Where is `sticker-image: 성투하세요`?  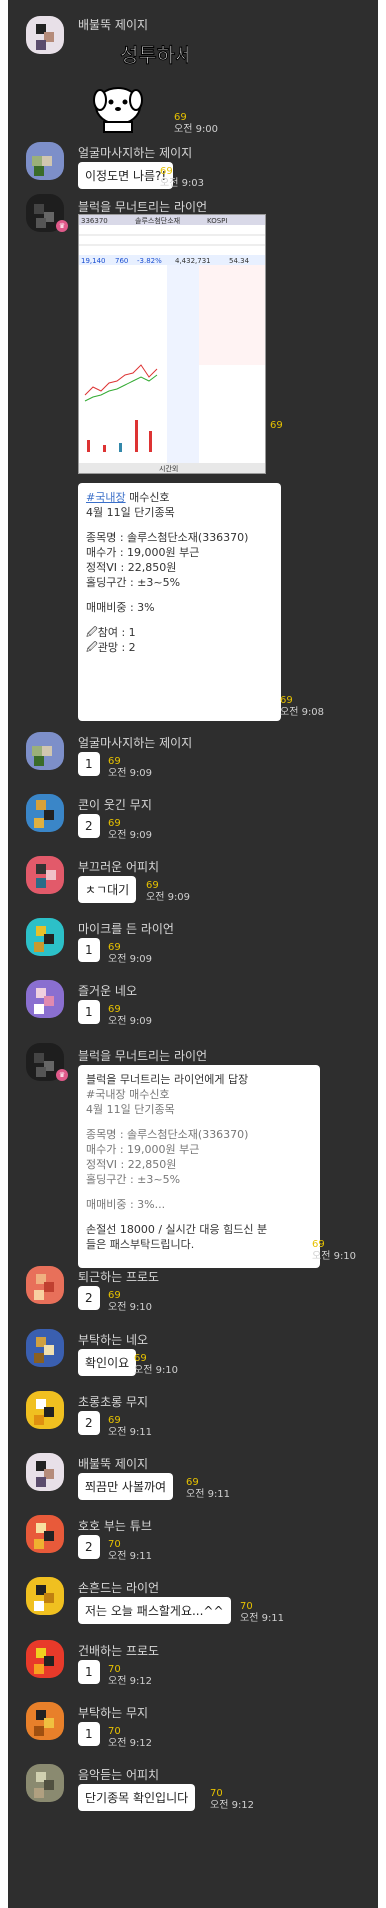
sticker-image: 성투하세요 is located at coordinates (145, 86).